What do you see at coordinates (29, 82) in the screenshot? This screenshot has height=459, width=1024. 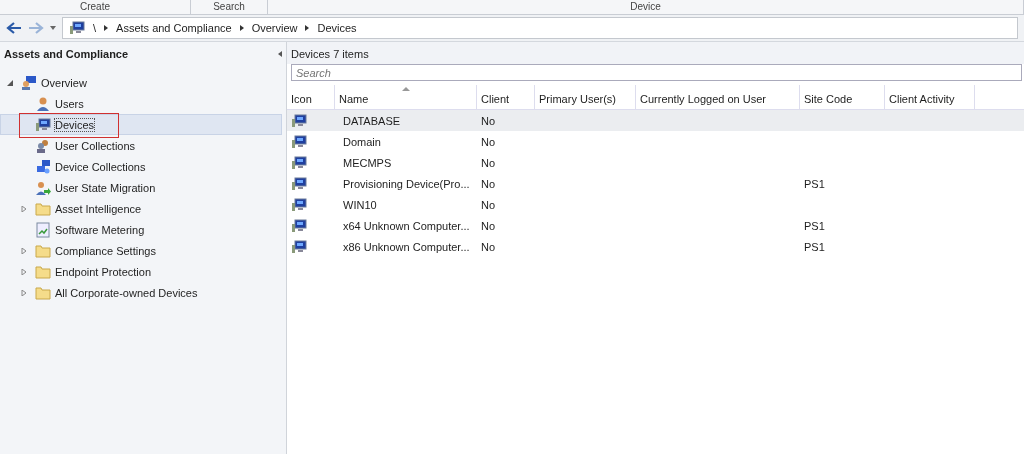 I see `computer-user-icon` at bounding box center [29, 82].